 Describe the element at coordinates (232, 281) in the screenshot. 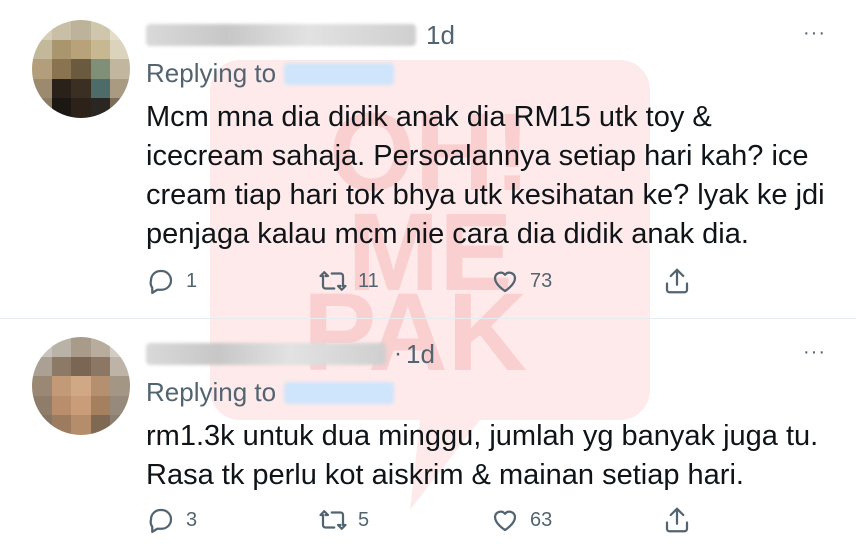

I see `reply-button: 1` at that location.